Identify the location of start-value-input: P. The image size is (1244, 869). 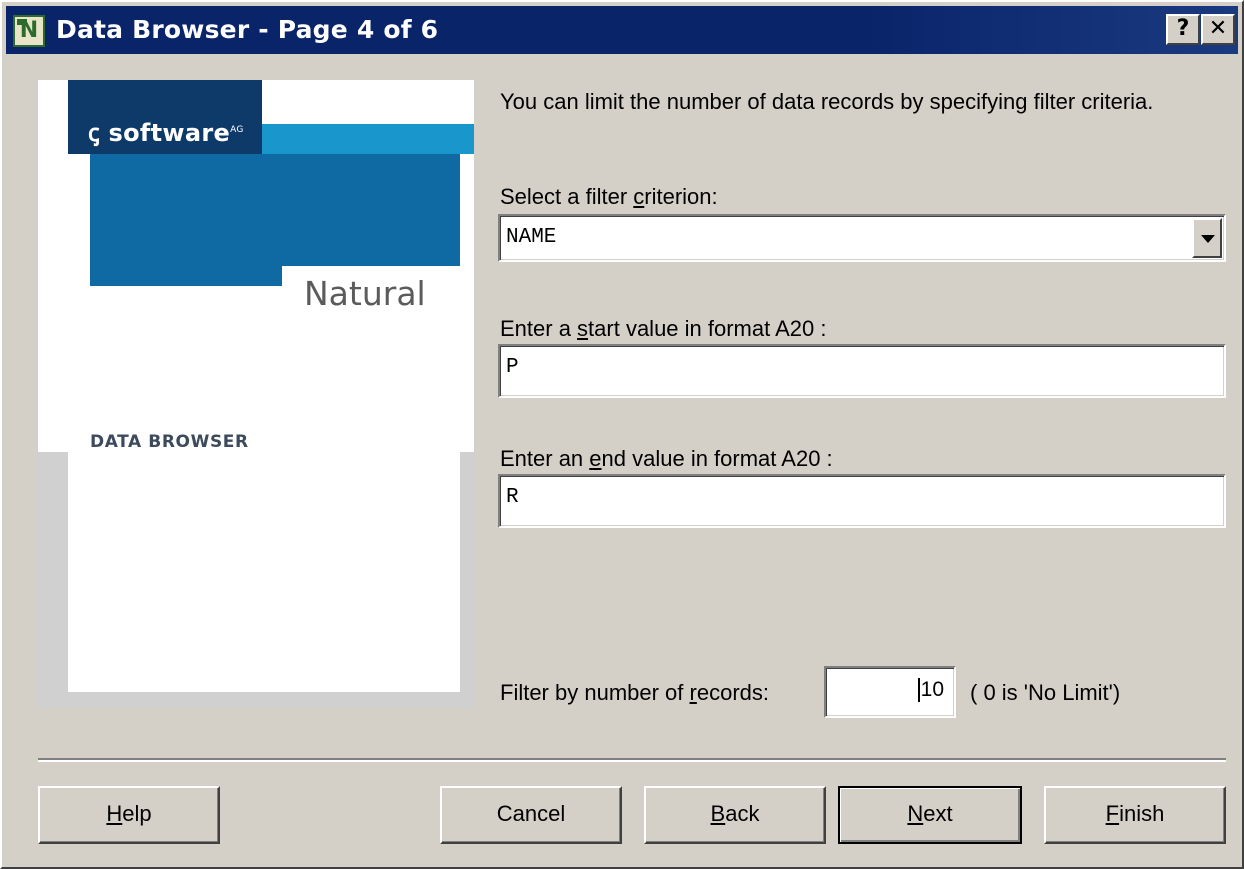
(862, 371).